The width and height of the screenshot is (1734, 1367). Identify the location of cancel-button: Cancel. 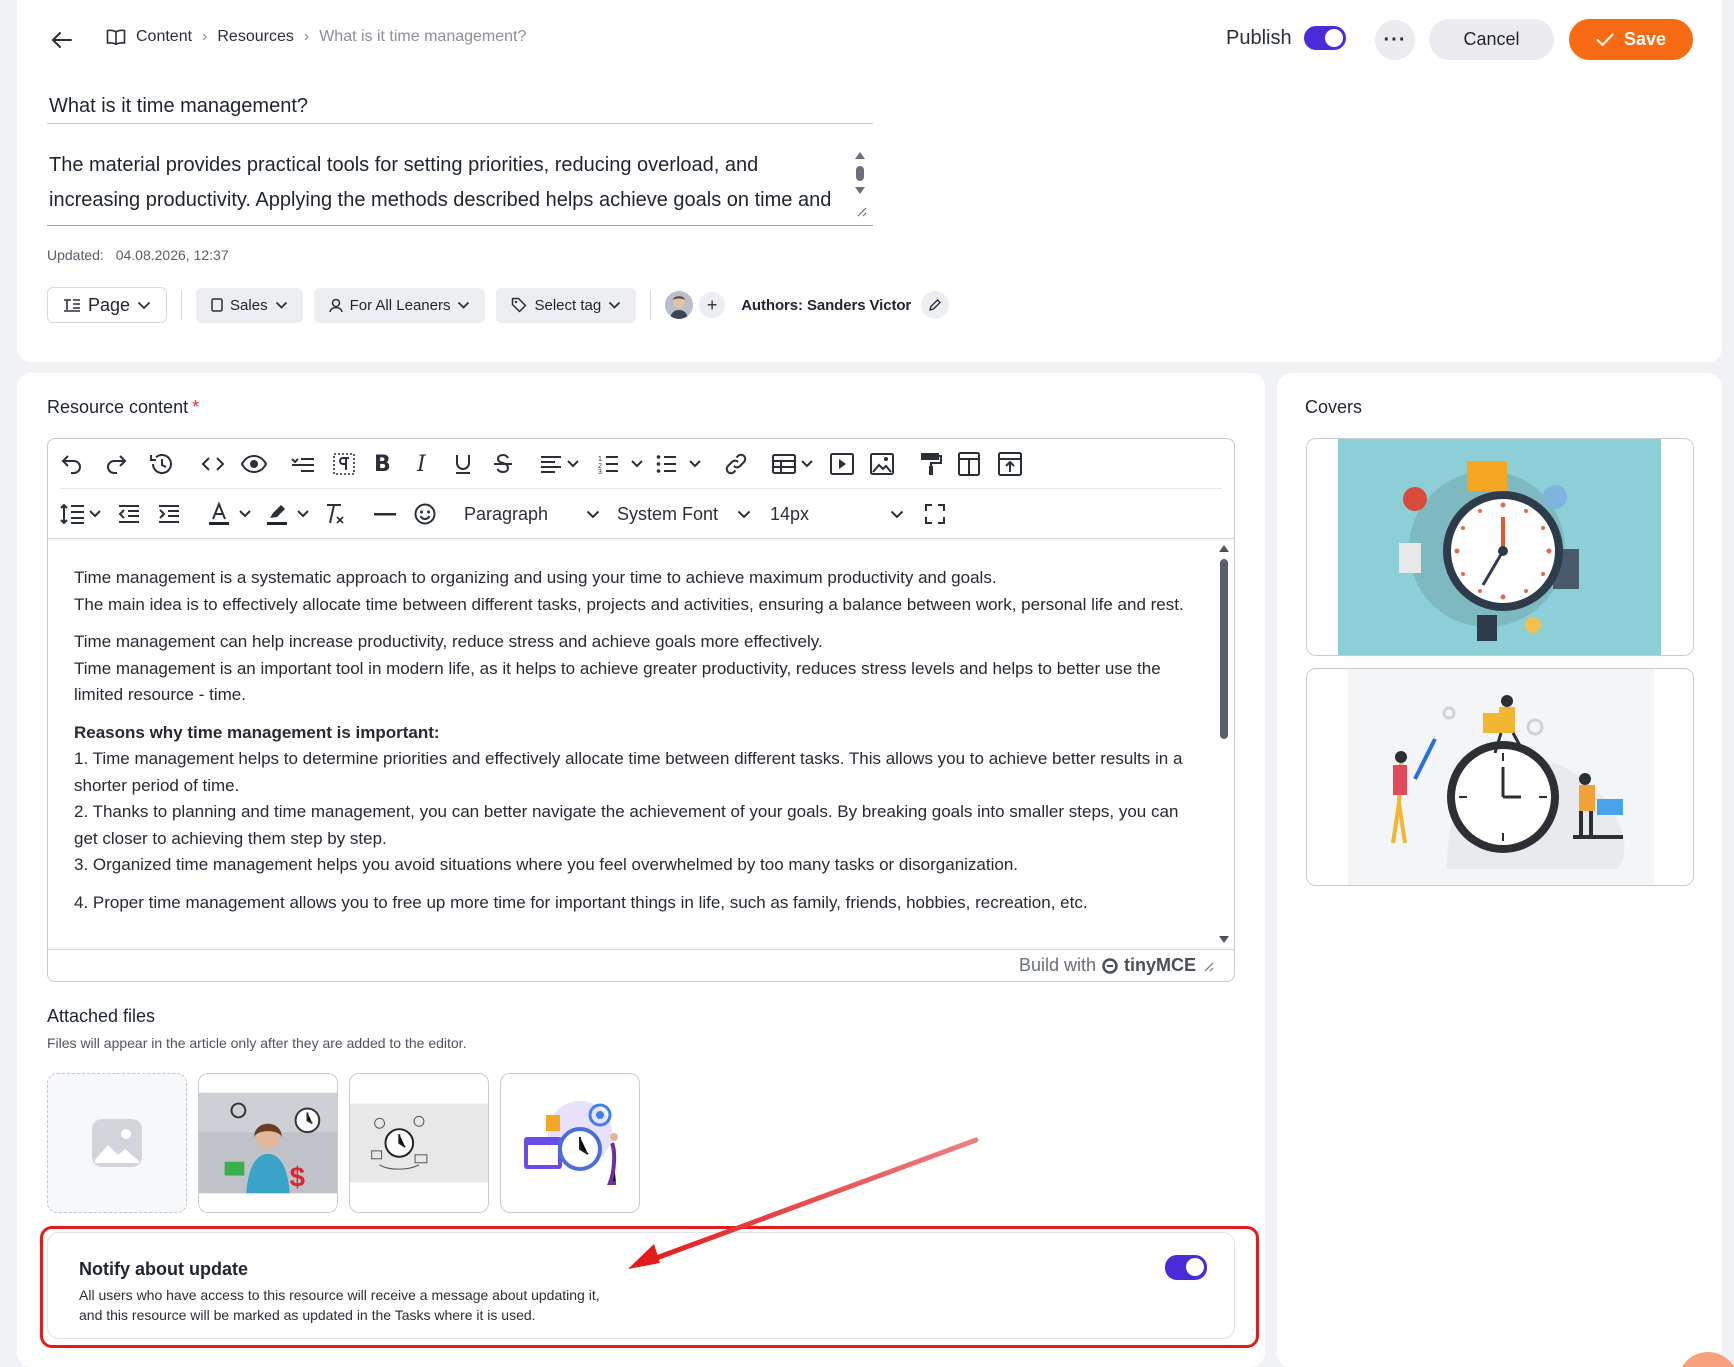
(1491, 39).